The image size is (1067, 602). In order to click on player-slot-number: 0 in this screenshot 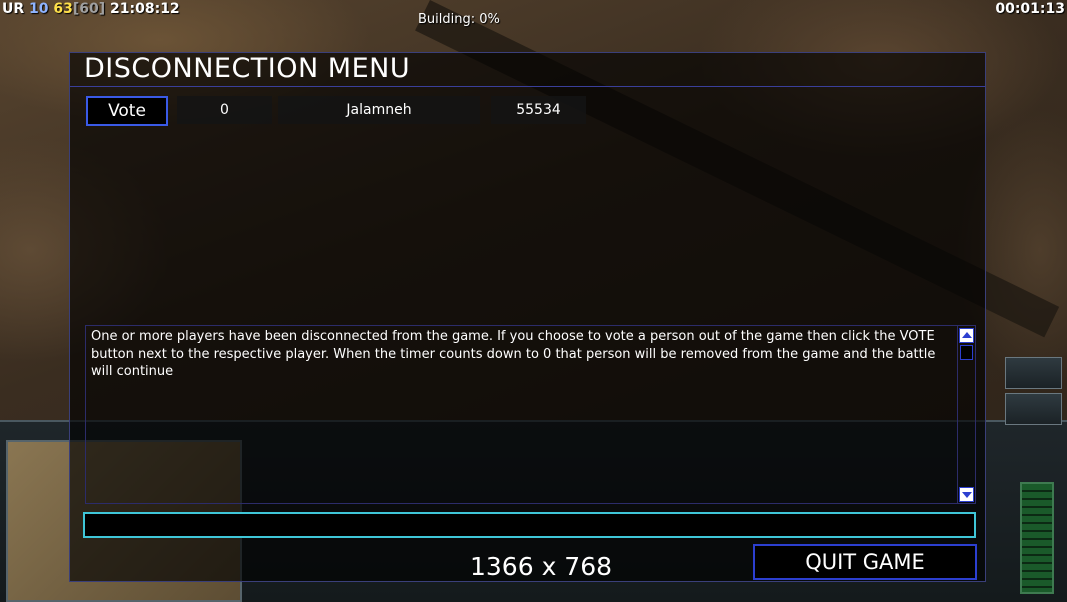, I will do `click(224, 110)`.